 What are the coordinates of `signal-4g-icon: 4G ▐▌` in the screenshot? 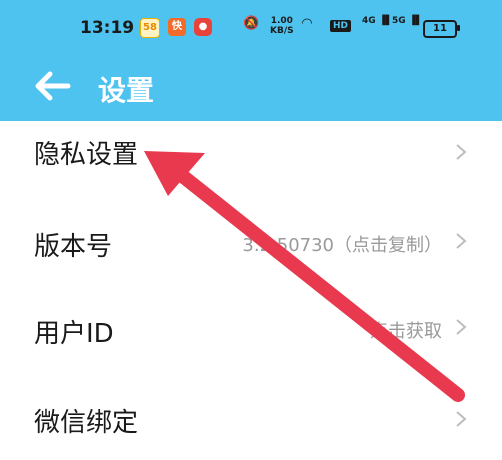 It's located at (377, 21).